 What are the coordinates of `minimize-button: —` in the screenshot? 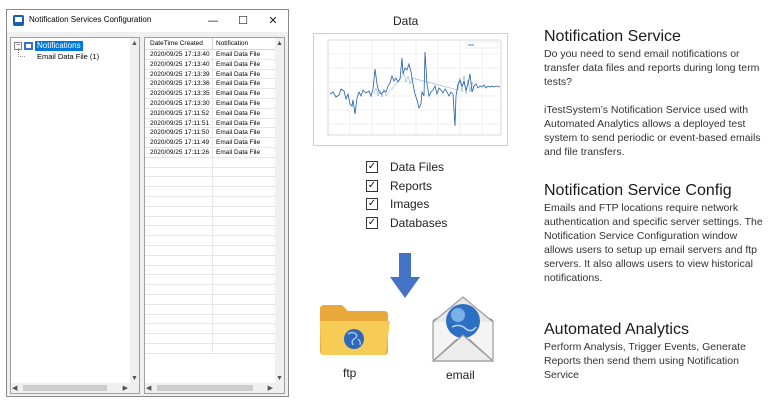 It's located at (213, 21).